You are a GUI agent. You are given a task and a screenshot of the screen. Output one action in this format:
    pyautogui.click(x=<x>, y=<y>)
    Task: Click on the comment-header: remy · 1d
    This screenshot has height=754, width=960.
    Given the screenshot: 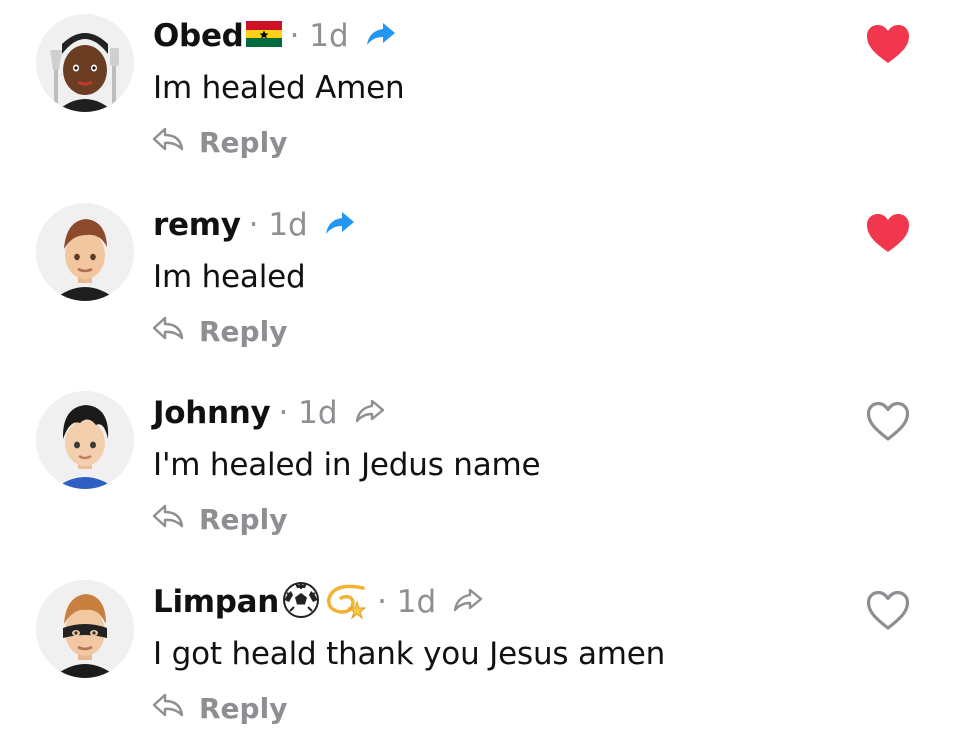 What is the action you would take?
    pyautogui.click(x=254, y=225)
    